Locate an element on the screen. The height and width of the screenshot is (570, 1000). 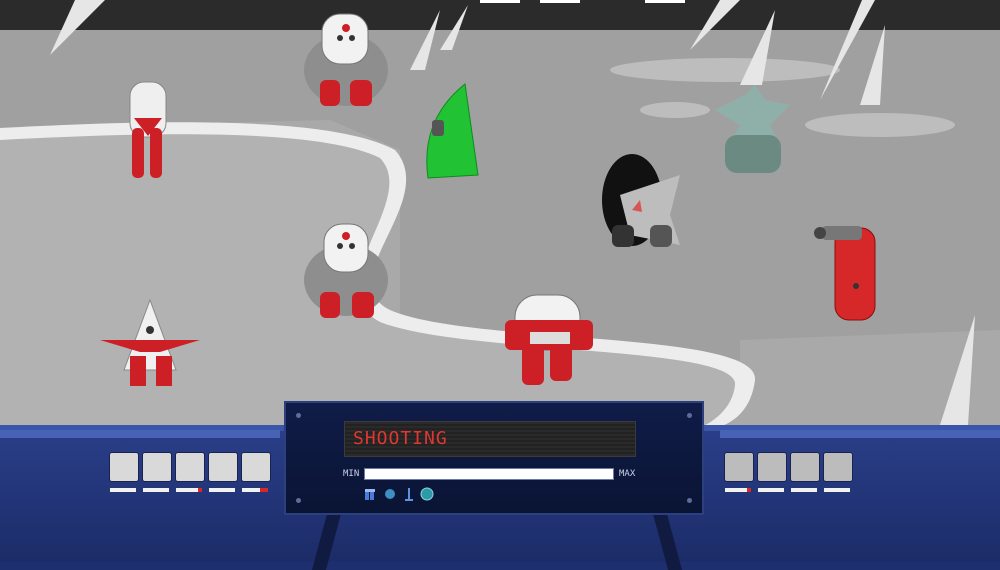
globe-icon is located at coordinates (427, 493).